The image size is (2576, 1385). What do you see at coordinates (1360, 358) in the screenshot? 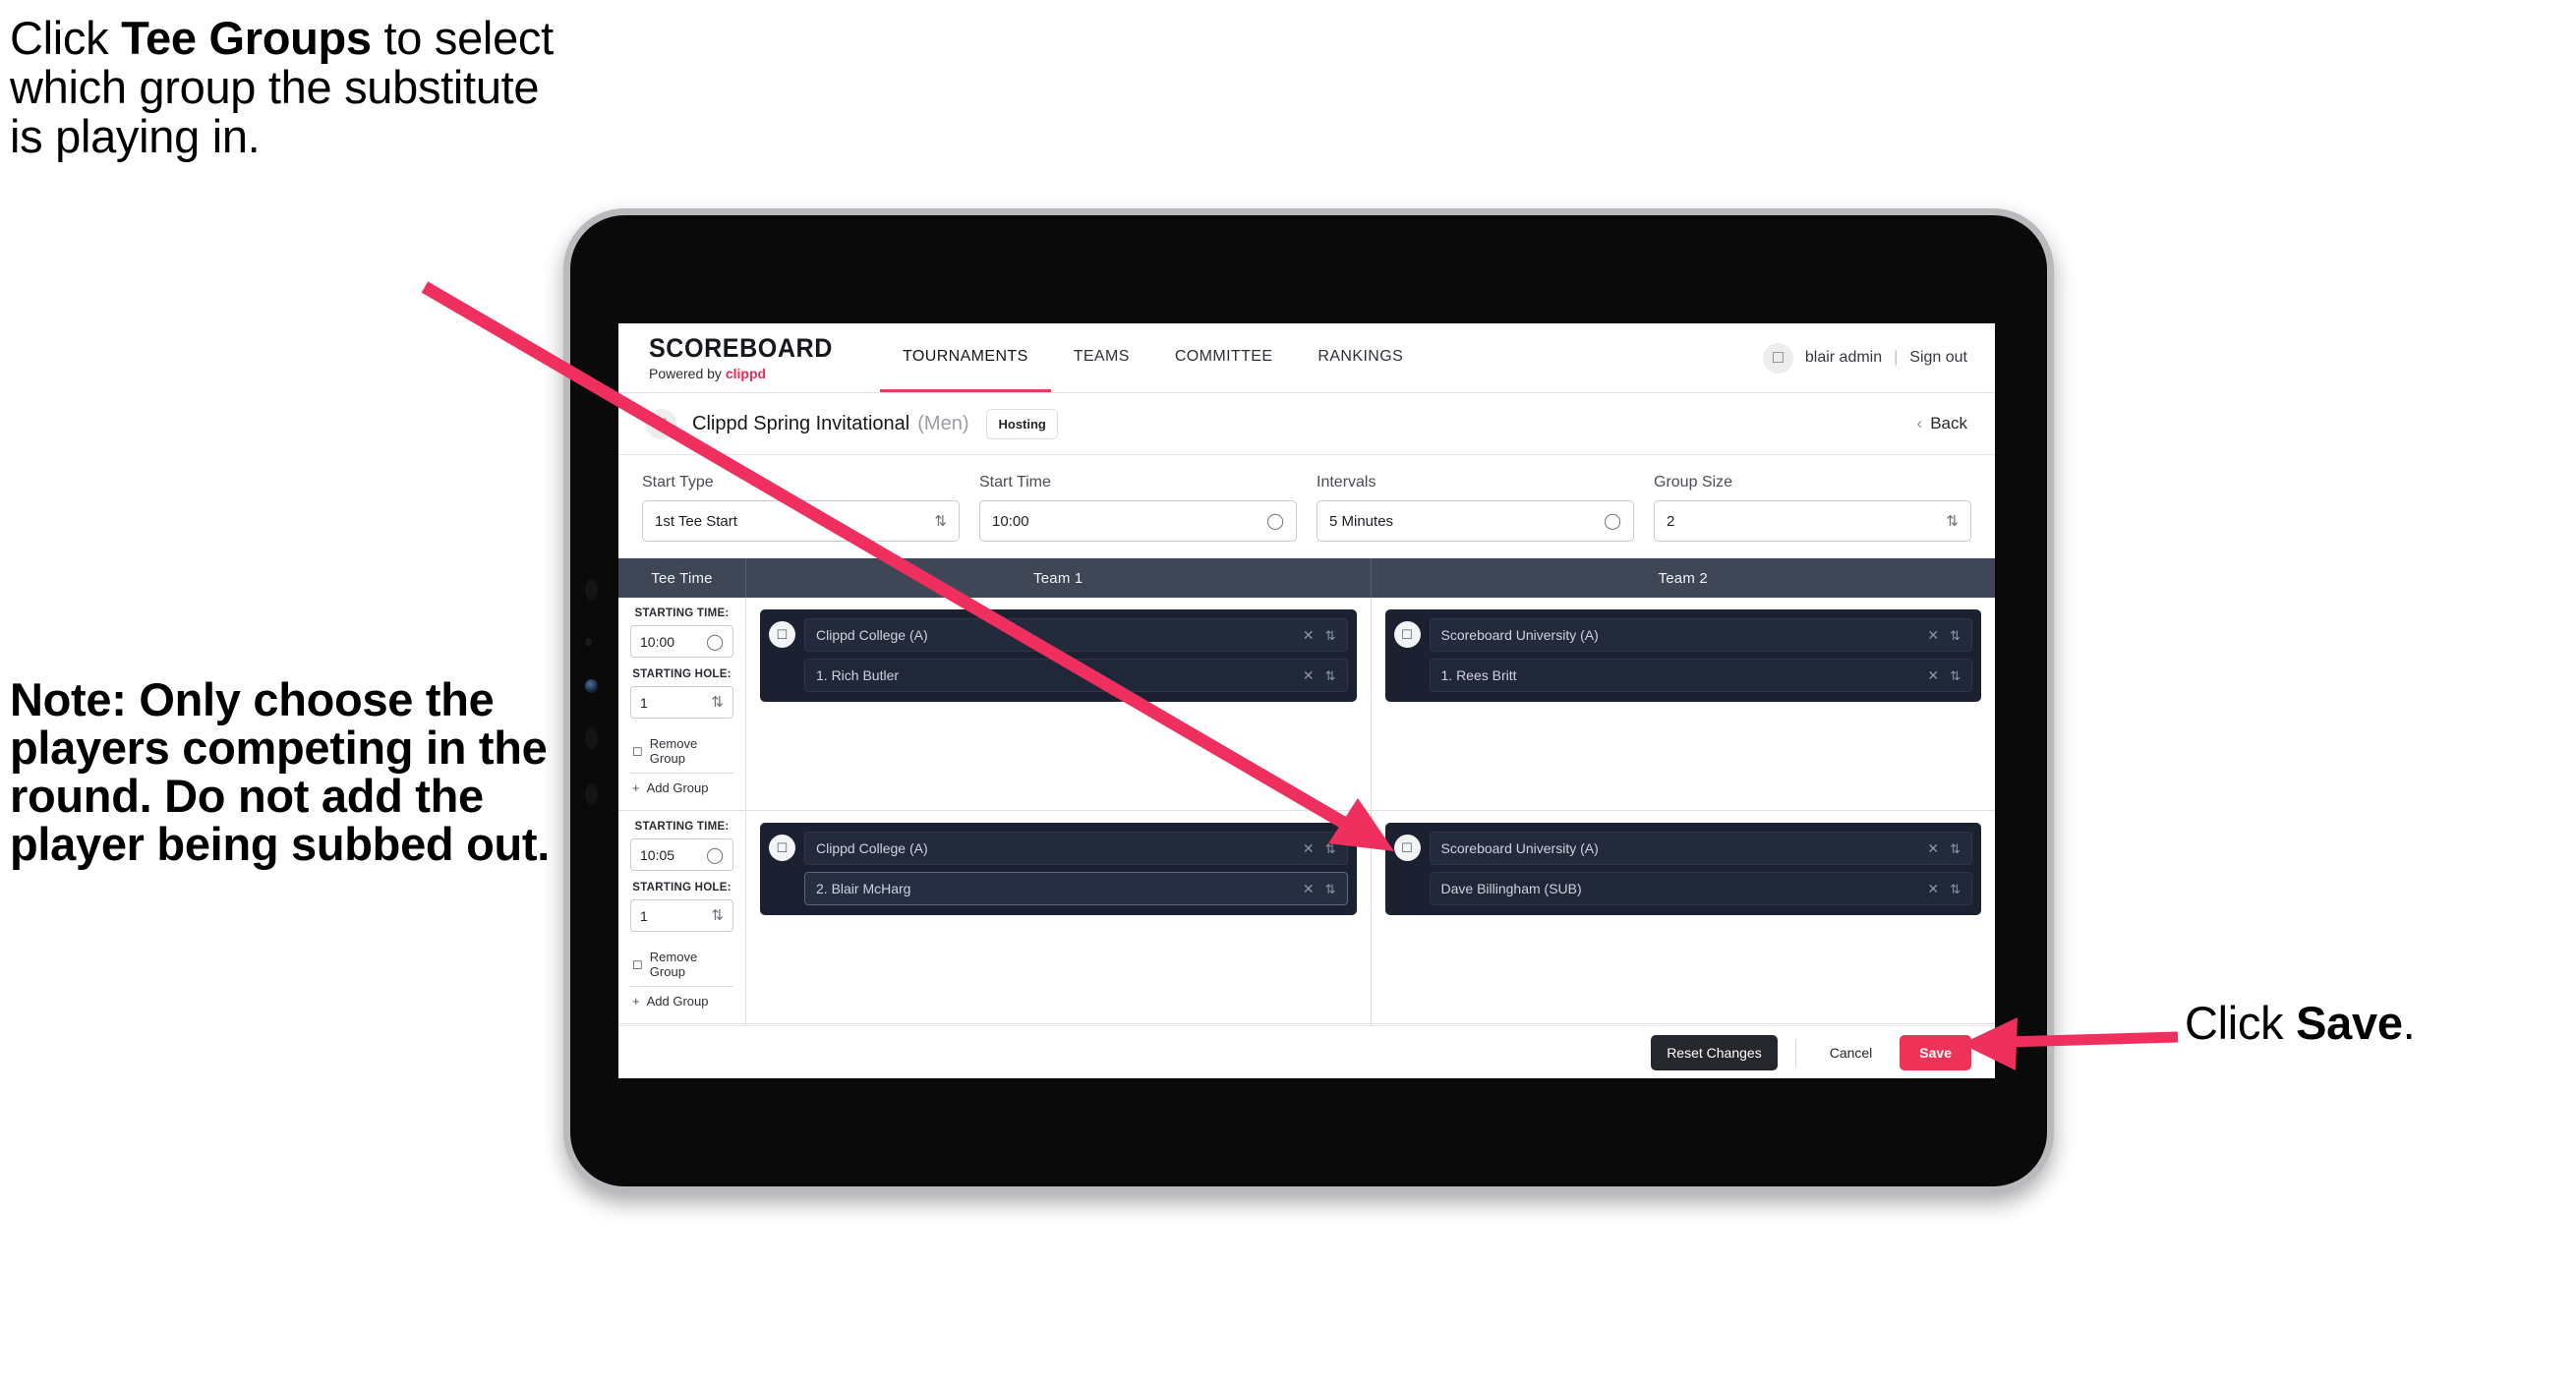
I see `nav-tab-rankings: RANKINGS` at bounding box center [1360, 358].